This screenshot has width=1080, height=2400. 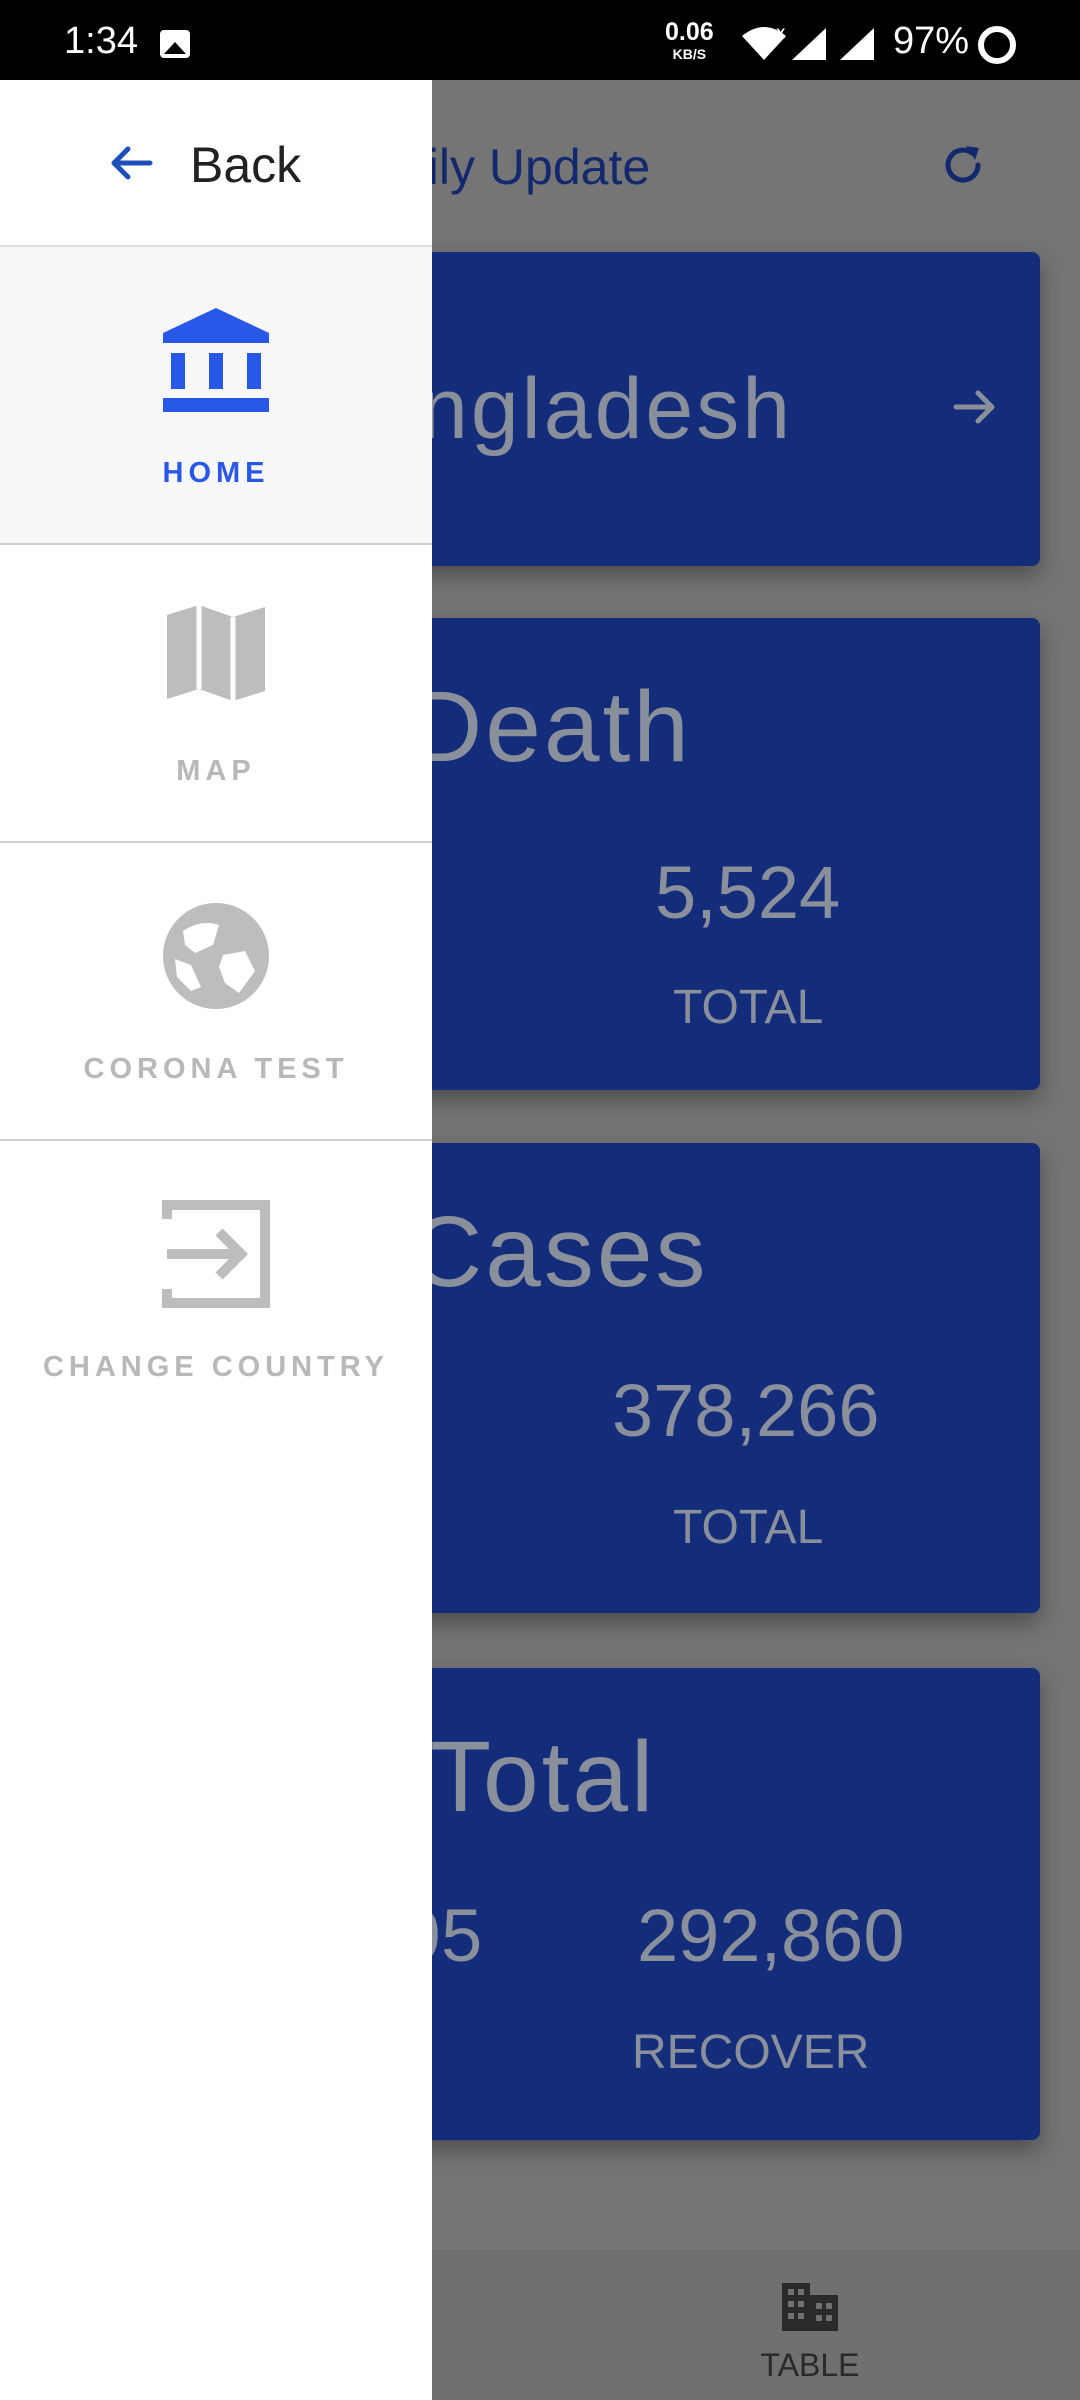 I want to click on battery-percent: 97%, so click(x=931, y=41).